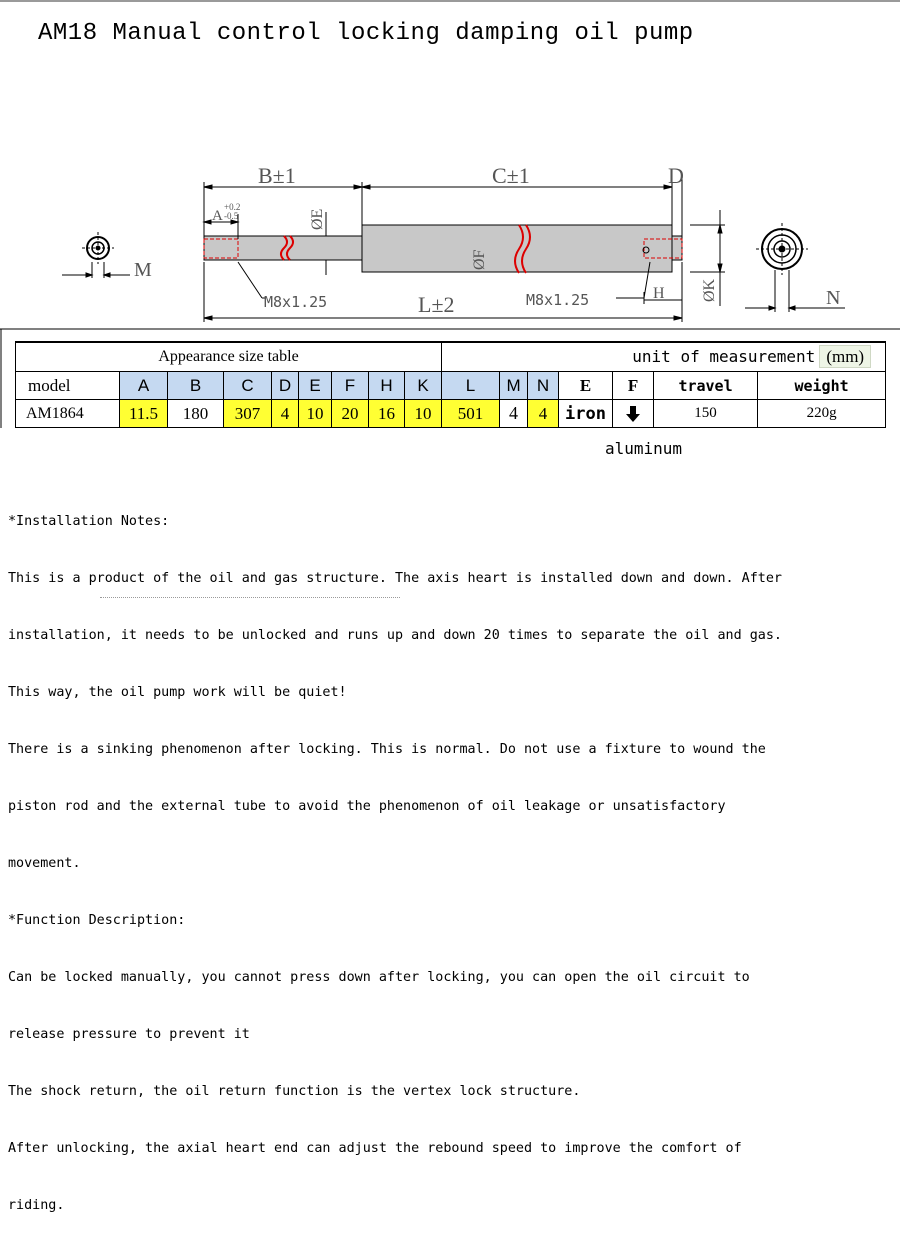 Image resolution: width=900 pixels, height=1234 pixels. What do you see at coordinates (350, 385) in the screenshot?
I see `header-f: F` at bounding box center [350, 385].